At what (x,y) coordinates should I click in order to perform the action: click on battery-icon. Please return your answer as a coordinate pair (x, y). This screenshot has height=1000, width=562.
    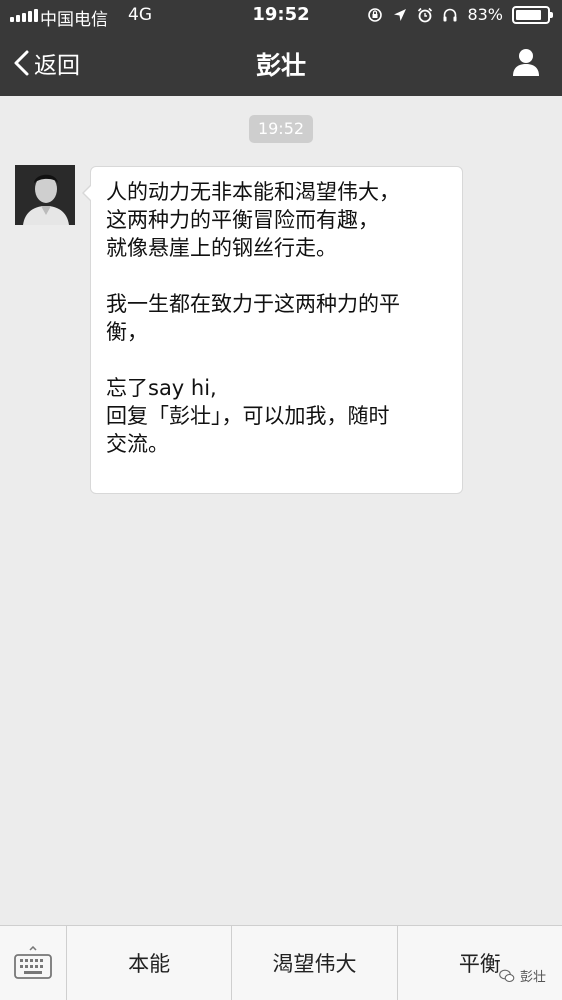
    Looking at the image, I should click on (532, 14).